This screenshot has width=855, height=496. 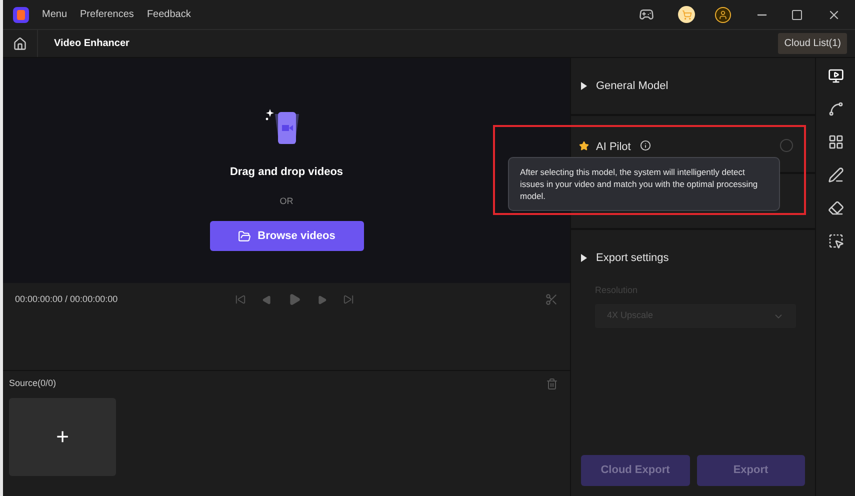 I want to click on section-title: General Model, so click(x=632, y=86).